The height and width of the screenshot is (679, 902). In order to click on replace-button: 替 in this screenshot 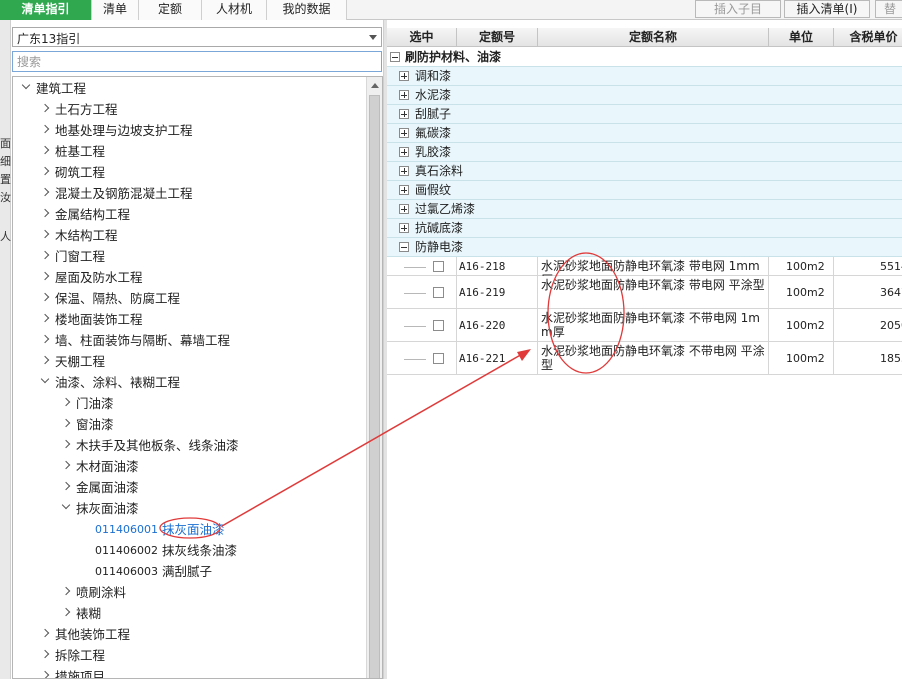, I will do `click(888, 9)`.